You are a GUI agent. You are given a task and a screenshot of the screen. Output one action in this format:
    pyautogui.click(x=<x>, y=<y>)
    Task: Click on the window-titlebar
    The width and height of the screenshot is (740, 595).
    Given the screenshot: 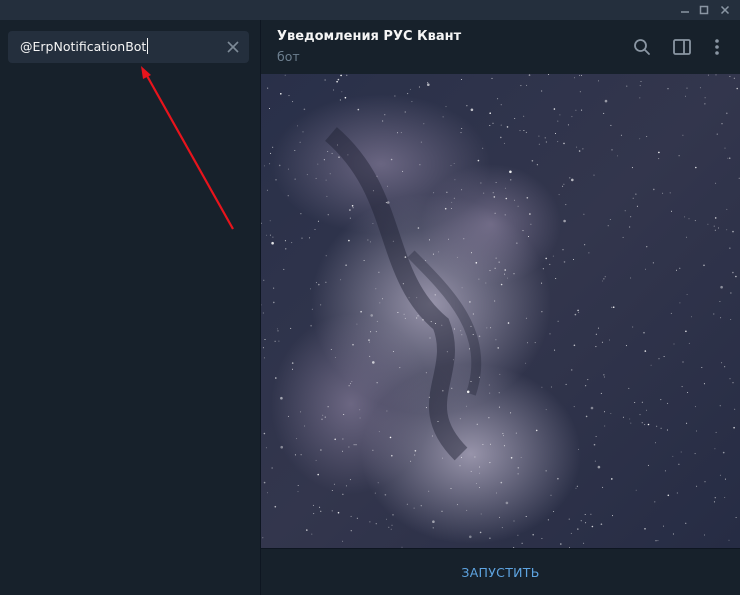 What is the action you would take?
    pyautogui.click(x=370, y=10)
    